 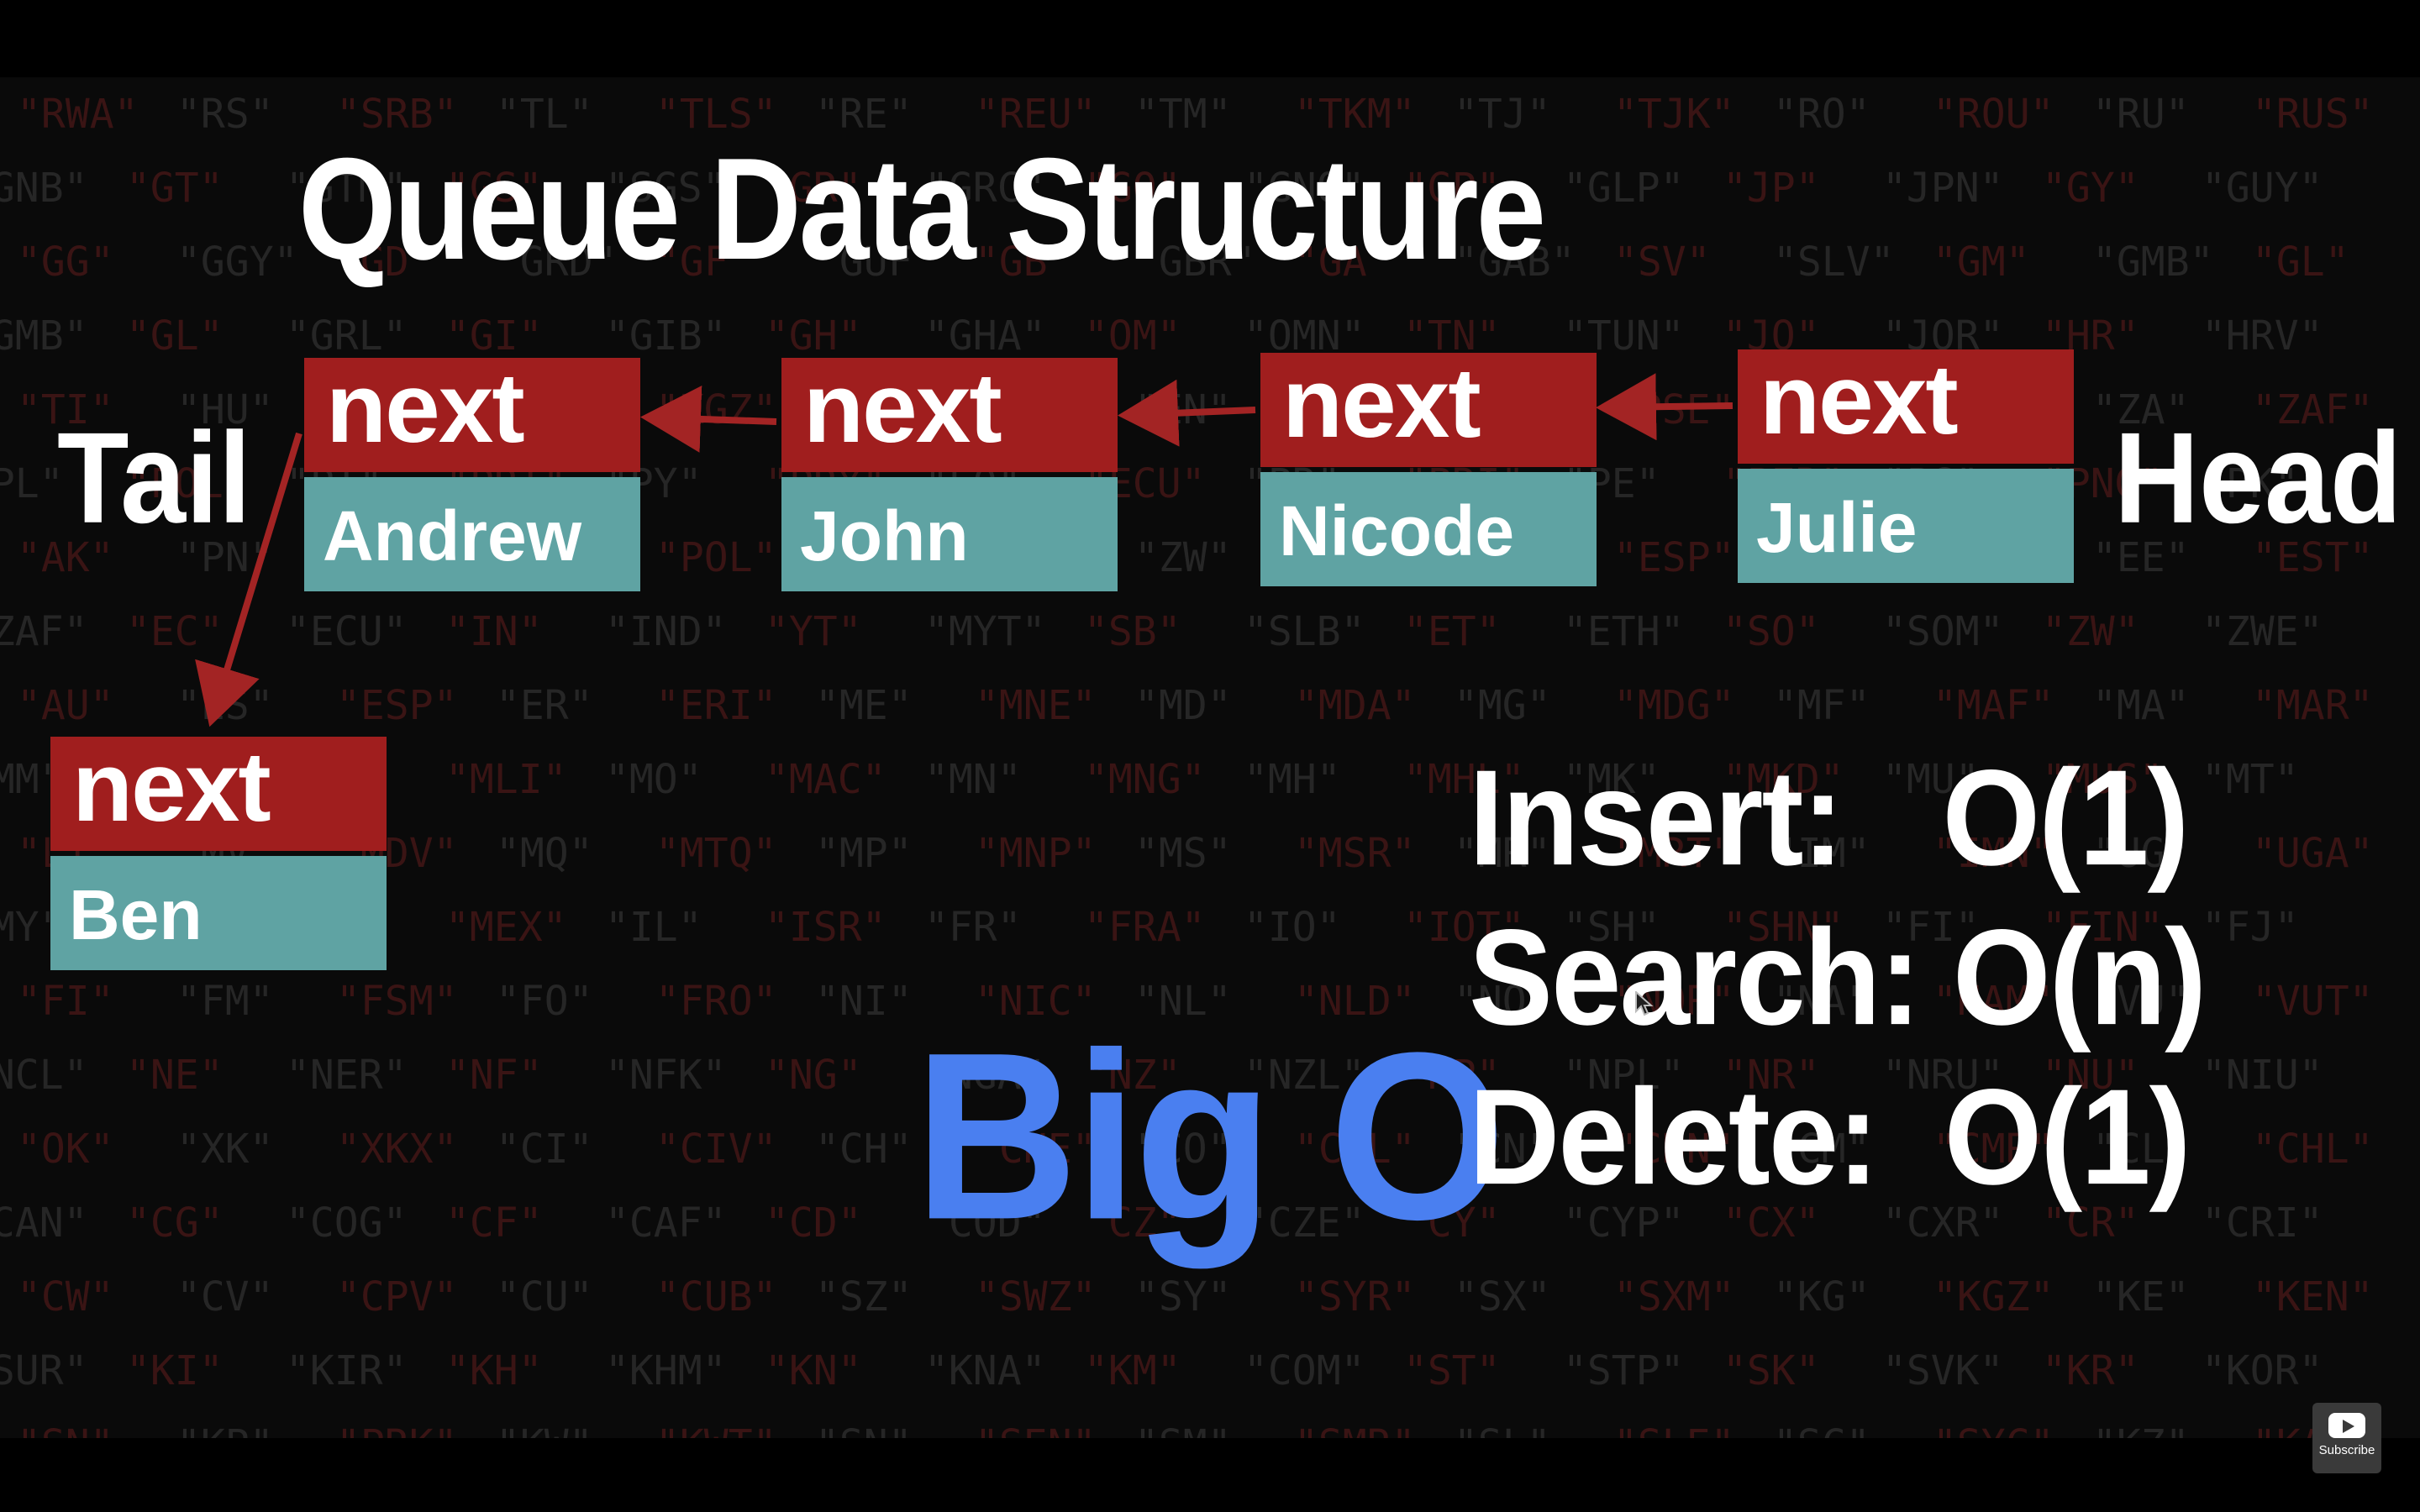 I want to click on background-token: "RUS", so click(x=2313, y=114).